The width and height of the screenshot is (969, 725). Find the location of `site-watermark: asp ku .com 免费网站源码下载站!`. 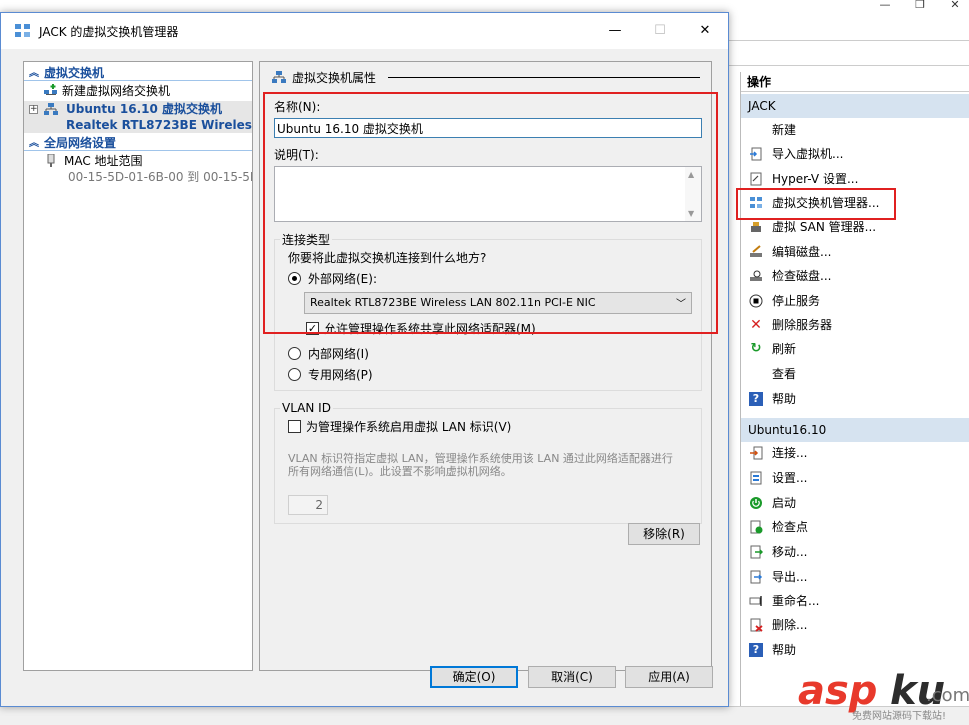

site-watermark: asp ku .com 免费网站源码下载站! is located at coordinates (883, 695).